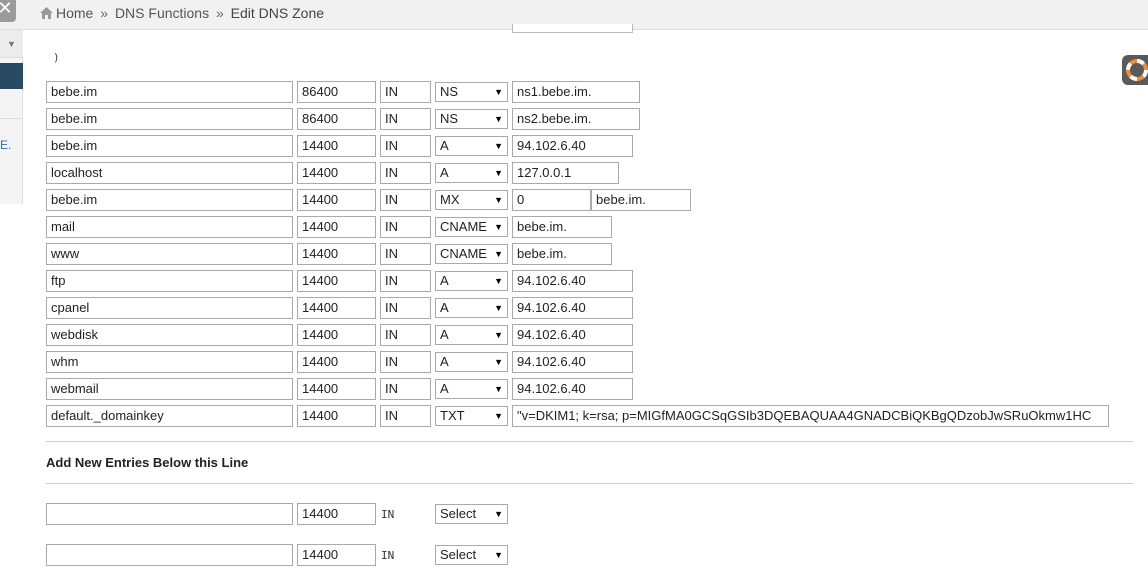  What do you see at coordinates (169, 173) in the screenshot?
I see `record-name-input: localhost` at bounding box center [169, 173].